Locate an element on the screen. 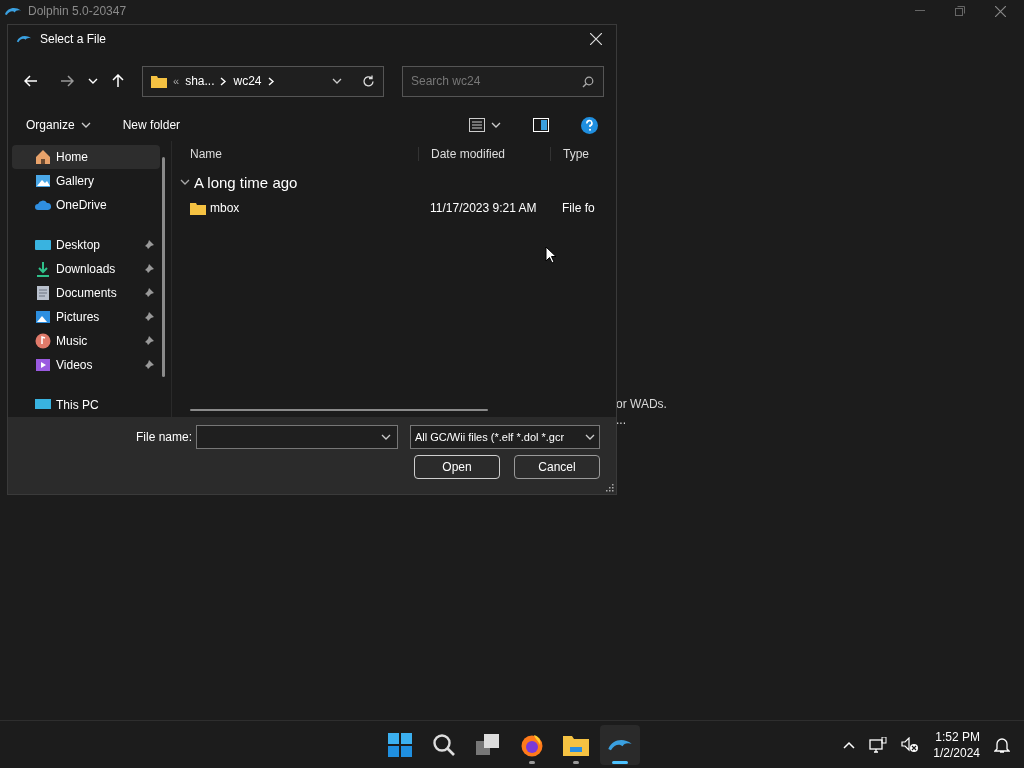  window-title: Dolphin 5.0-20347 is located at coordinates (77, 11).